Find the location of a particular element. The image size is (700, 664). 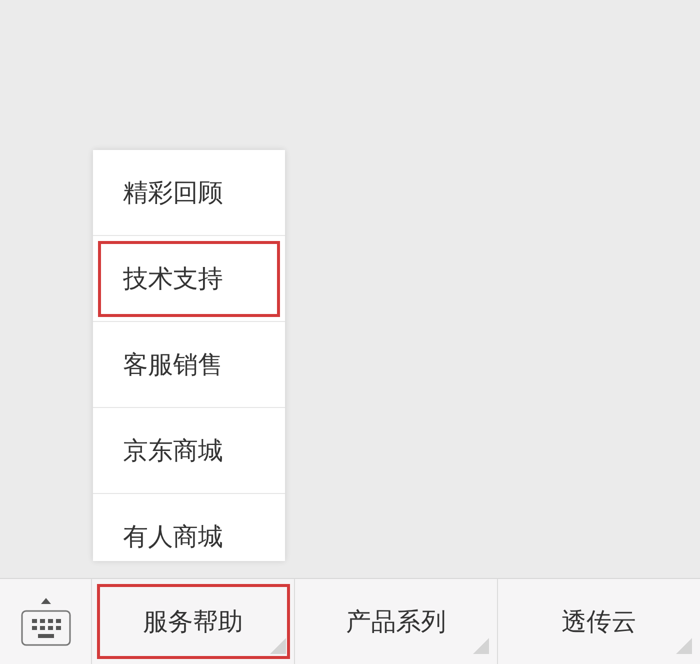

submenu-item: 客服销售 is located at coordinates (189, 365).